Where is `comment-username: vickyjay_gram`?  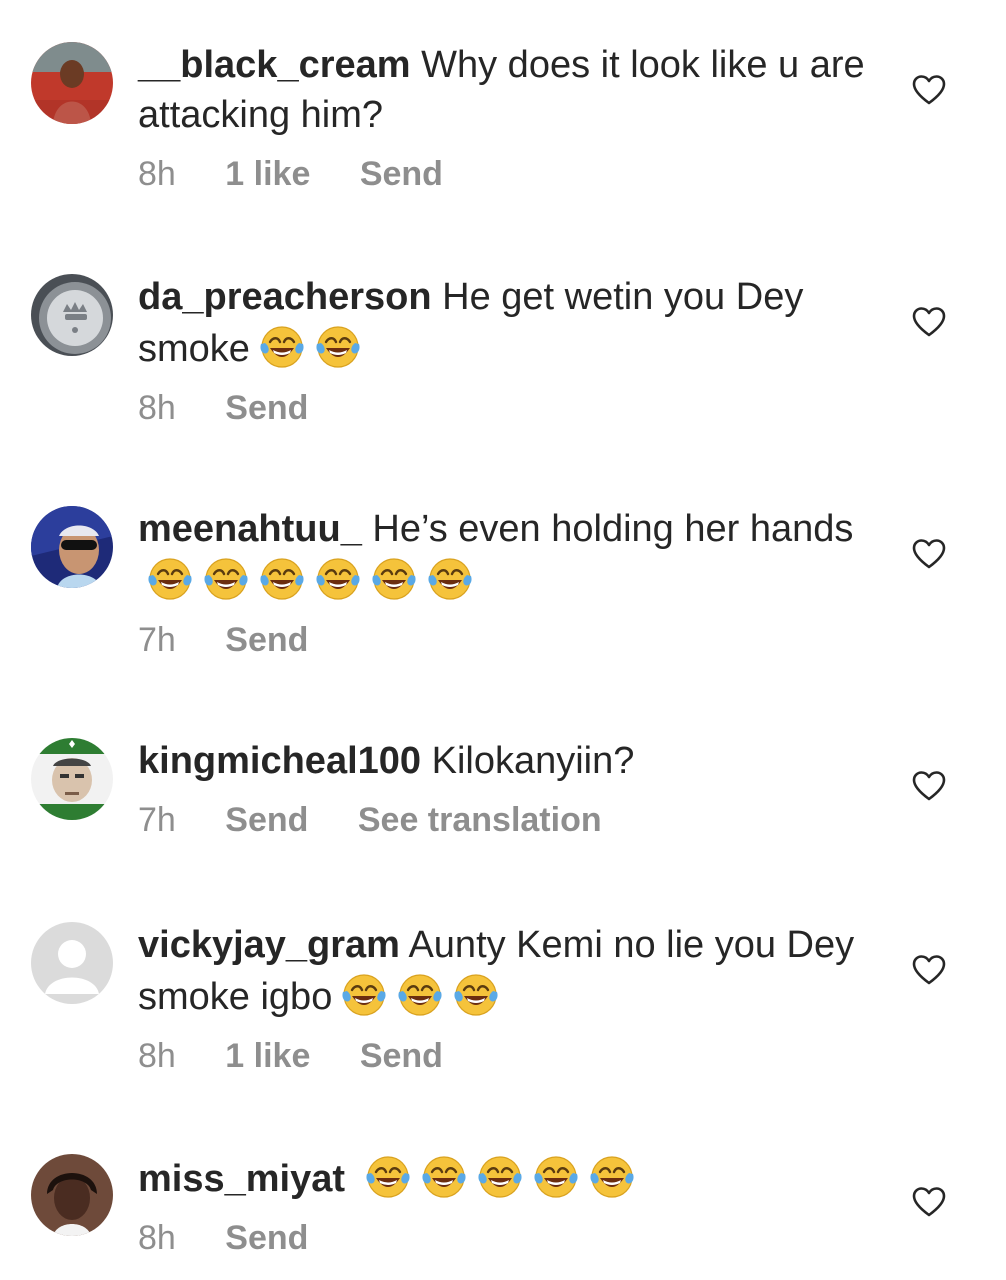 comment-username: vickyjay_gram is located at coordinates (269, 945).